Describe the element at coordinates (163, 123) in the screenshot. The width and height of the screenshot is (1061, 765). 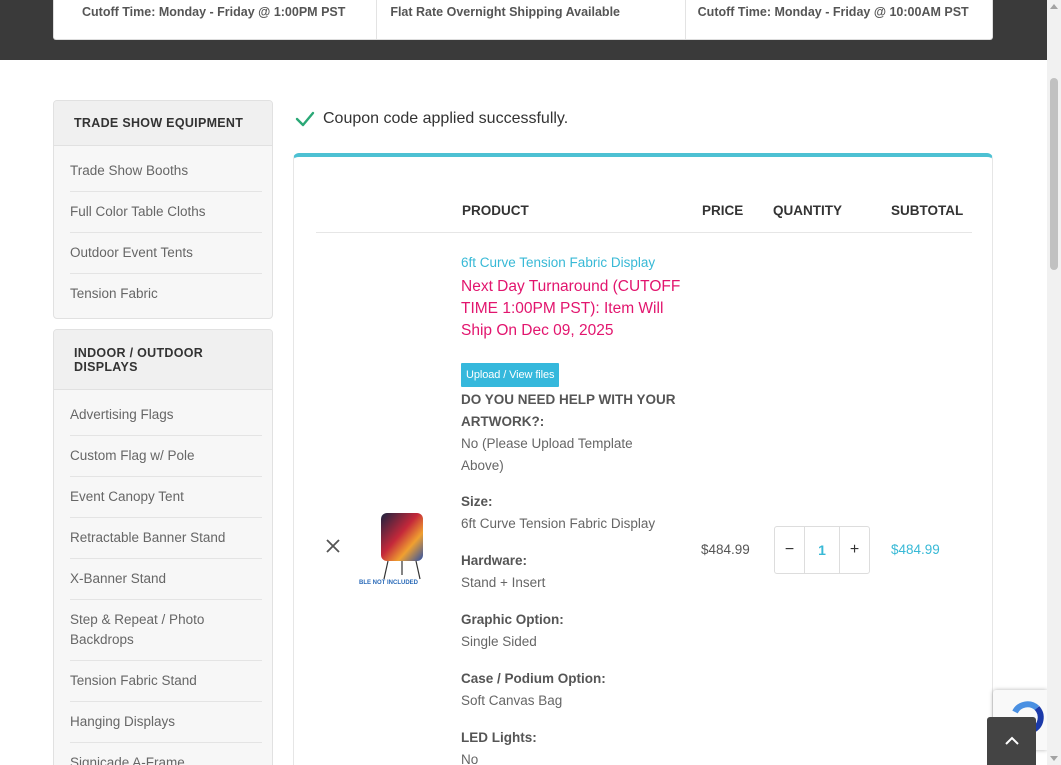
I see `trade-show-title: TRADE SHOW EQUIPMENT` at that location.